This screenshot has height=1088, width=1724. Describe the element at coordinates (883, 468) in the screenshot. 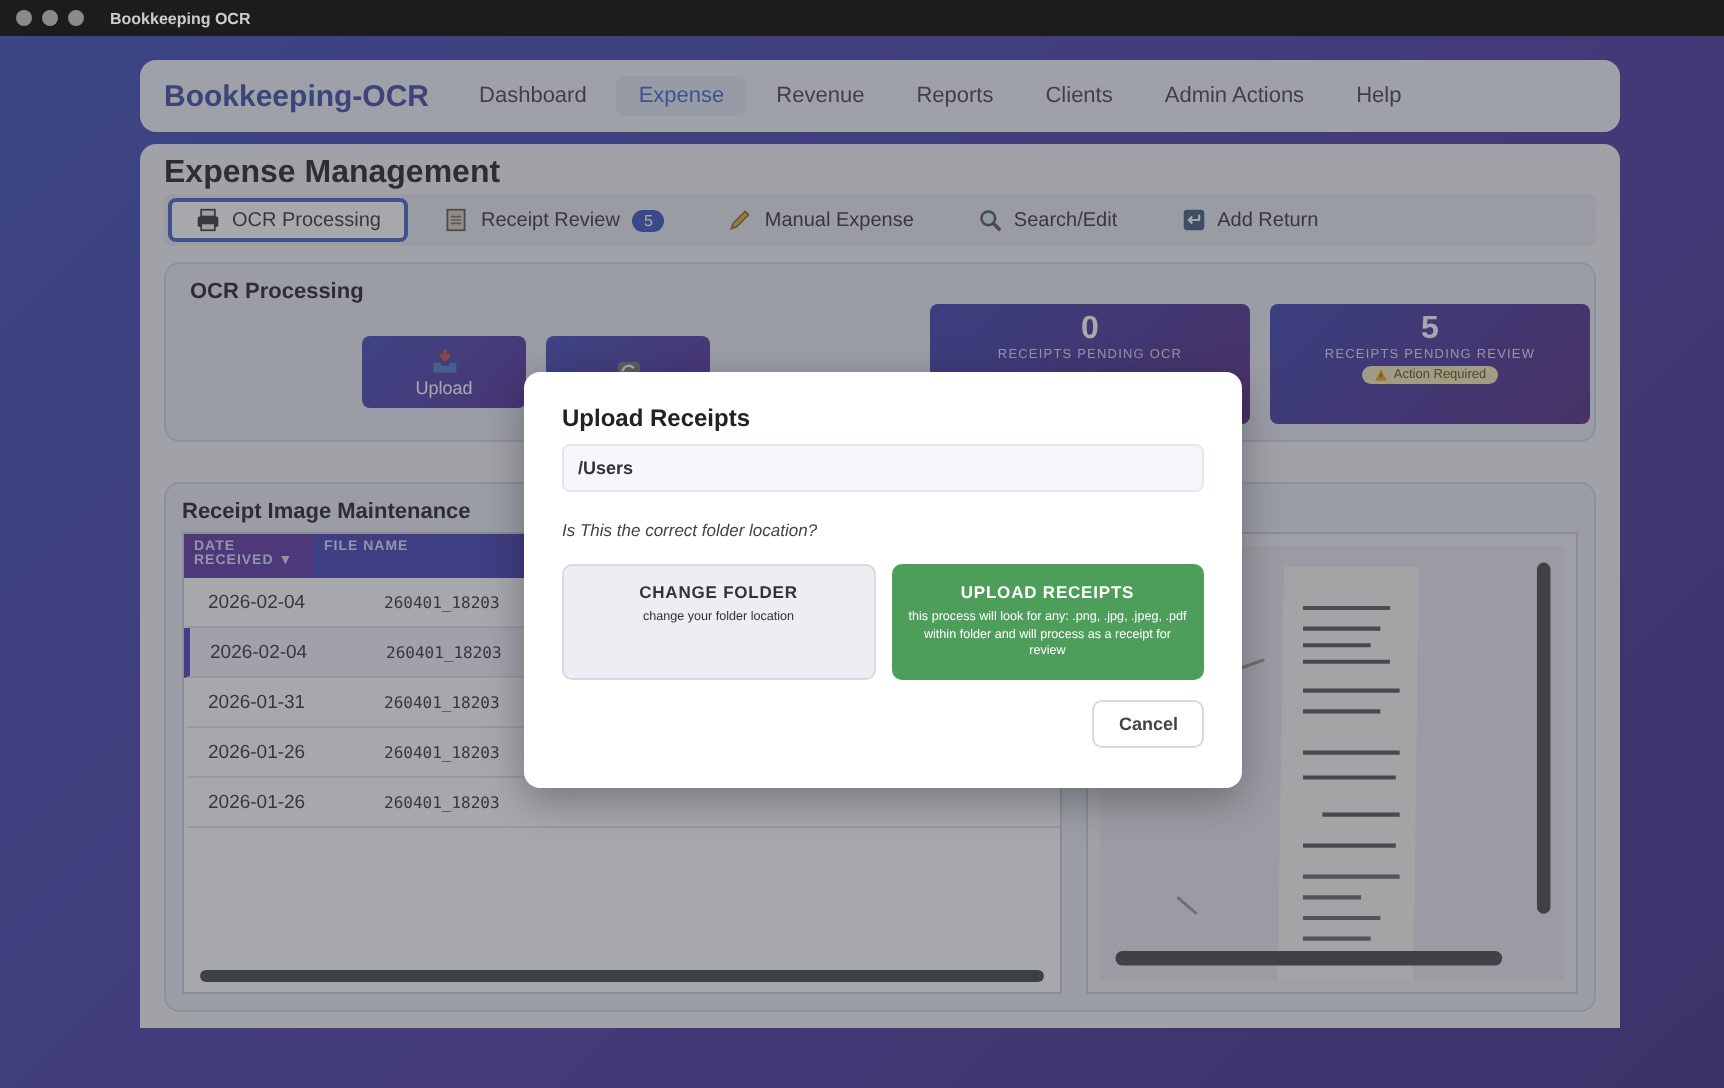

I see `folder-path-field: /Users` at that location.